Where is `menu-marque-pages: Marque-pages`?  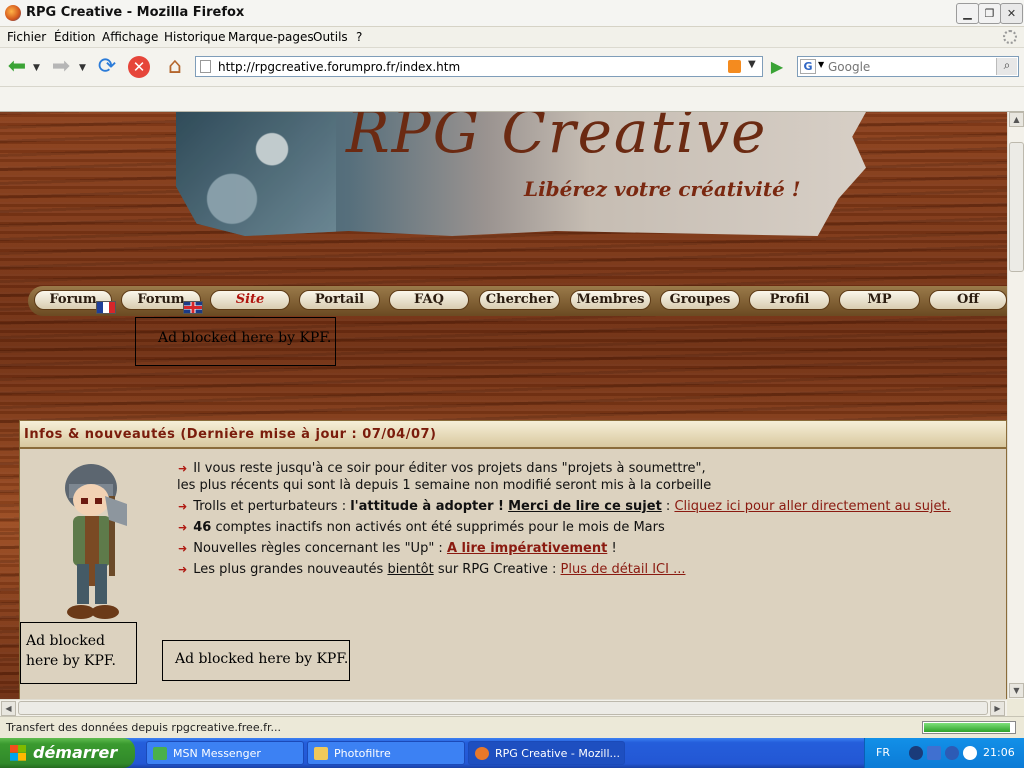
menu-marque-pages: Marque-pages is located at coordinates (271, 37).